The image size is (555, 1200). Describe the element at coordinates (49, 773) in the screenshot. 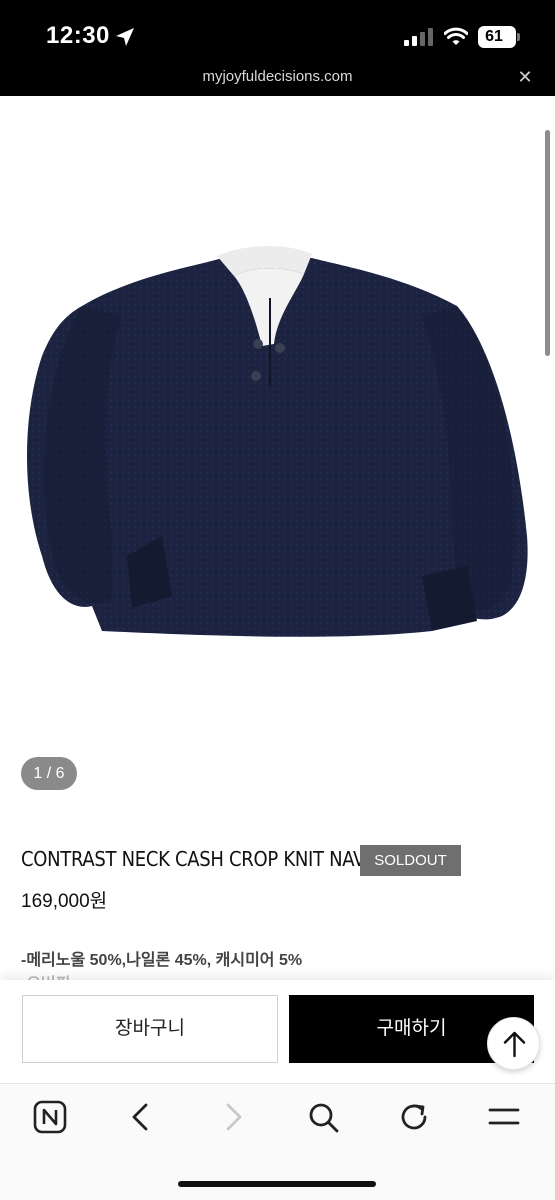

I see `gallery-pager: 1 / 6` at that location.